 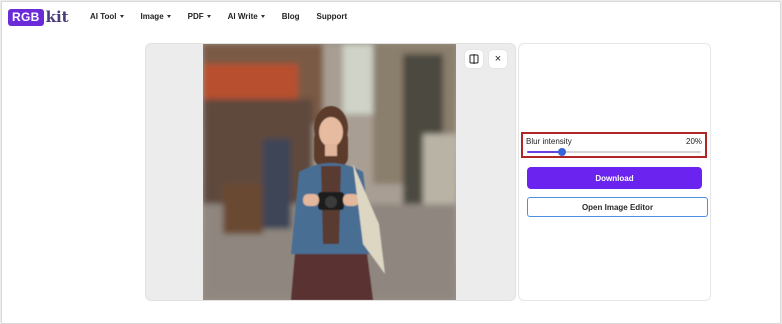 I want to click on close-icon: ×, so click(x=498, y=59).